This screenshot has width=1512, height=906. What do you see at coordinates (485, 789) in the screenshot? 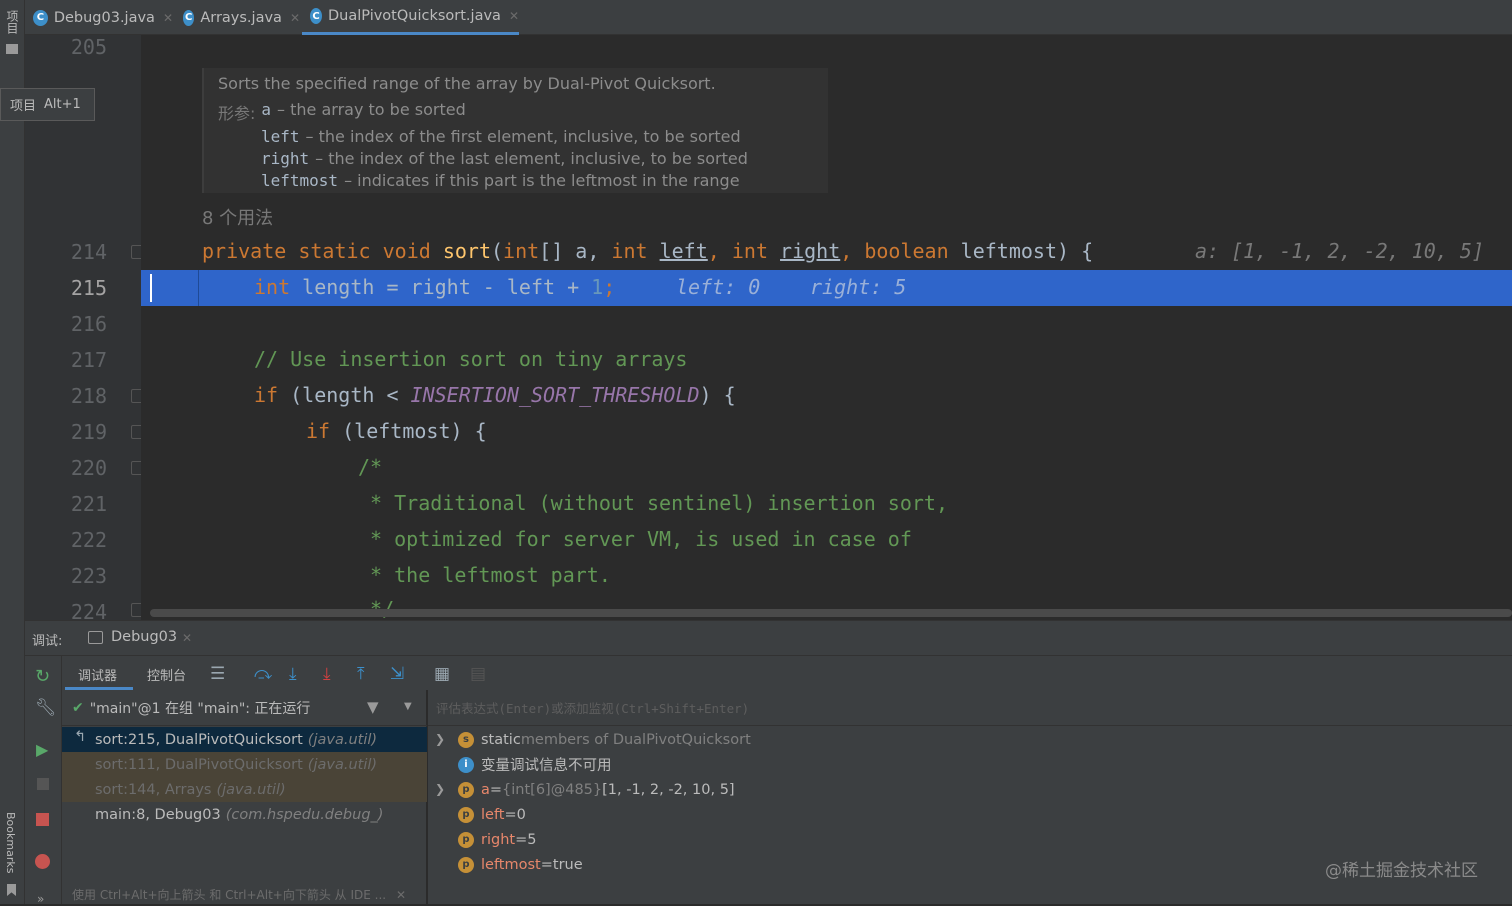
I see `var-name: a` at bounding box center [485, 789].